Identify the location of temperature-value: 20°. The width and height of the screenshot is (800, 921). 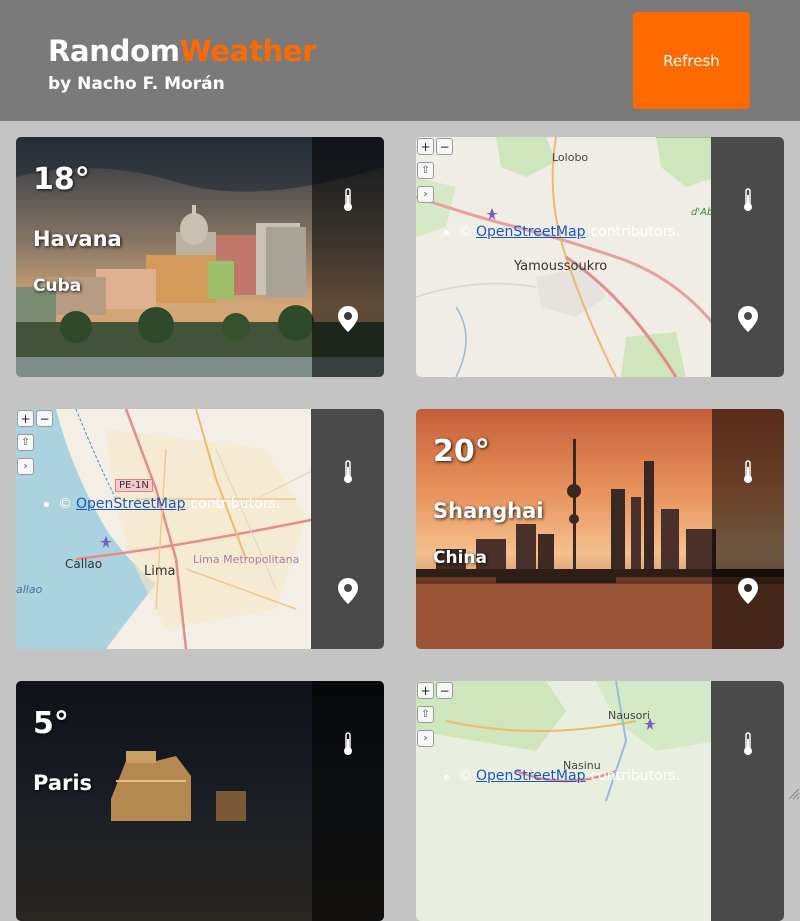
(461, 451).